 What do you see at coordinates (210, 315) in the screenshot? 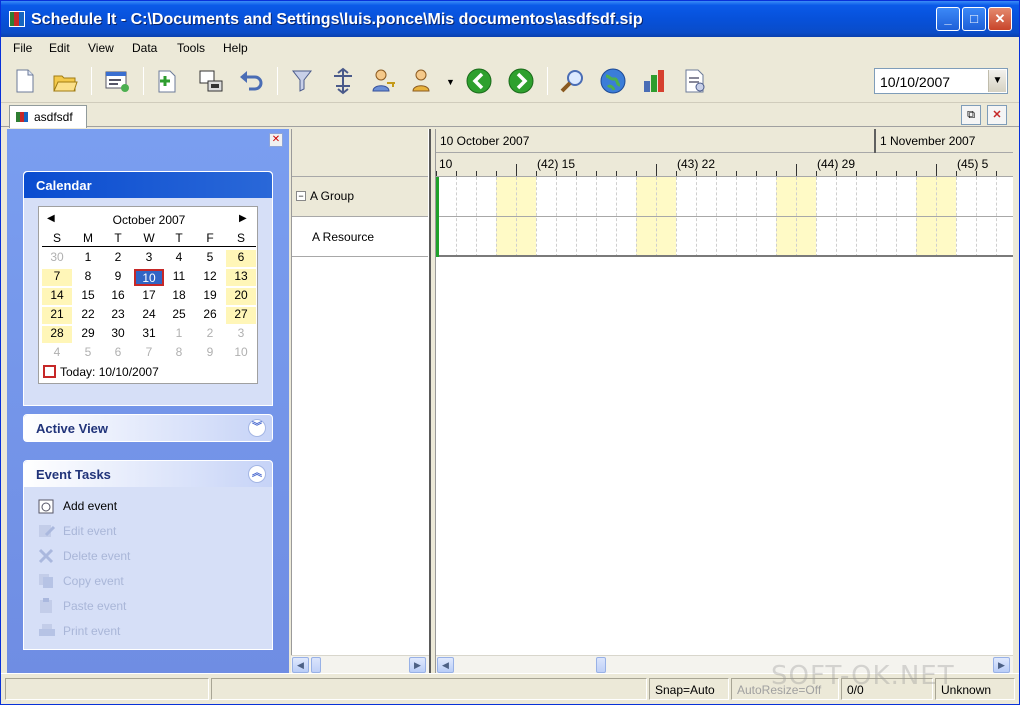
I see `calendar-day: 26` at bounding box center [210, 315].